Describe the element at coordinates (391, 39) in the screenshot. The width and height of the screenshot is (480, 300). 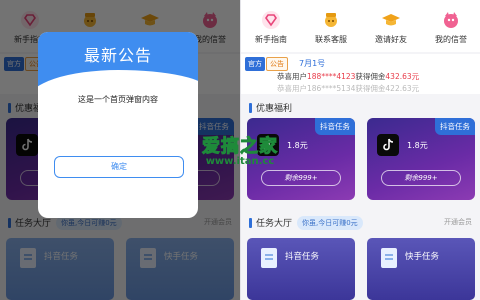
I see `nav-label: 邀请好友` at that location.